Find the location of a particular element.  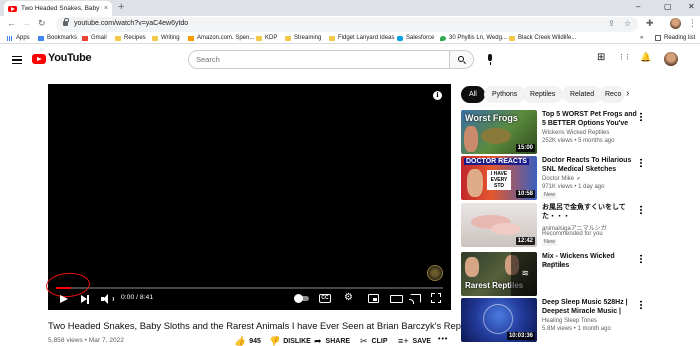

bookmark-writing: Writing is located at coordinates (166, 38).